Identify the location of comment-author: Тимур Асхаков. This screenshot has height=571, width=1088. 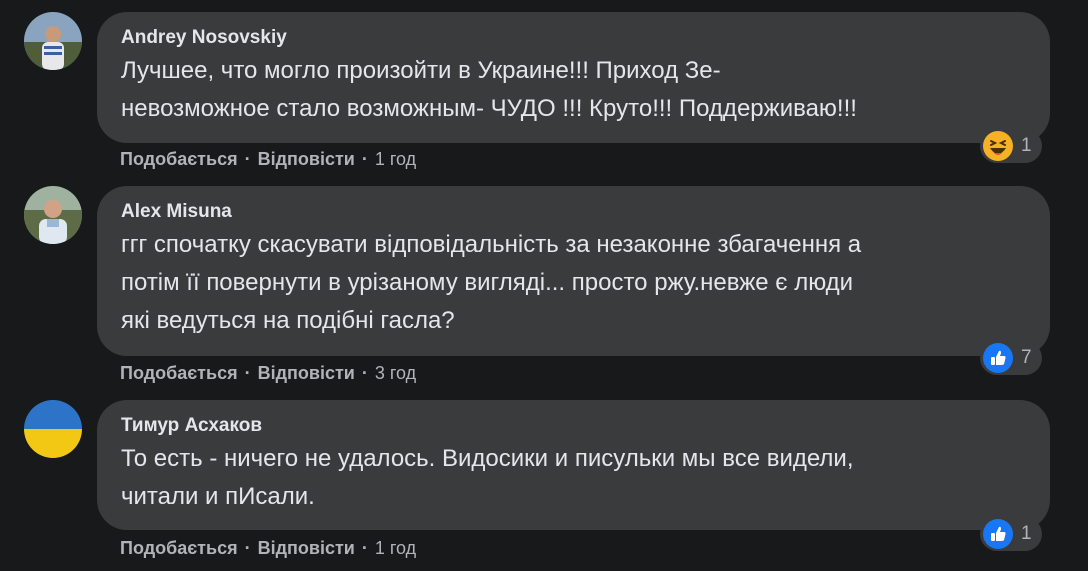
(573, 426).